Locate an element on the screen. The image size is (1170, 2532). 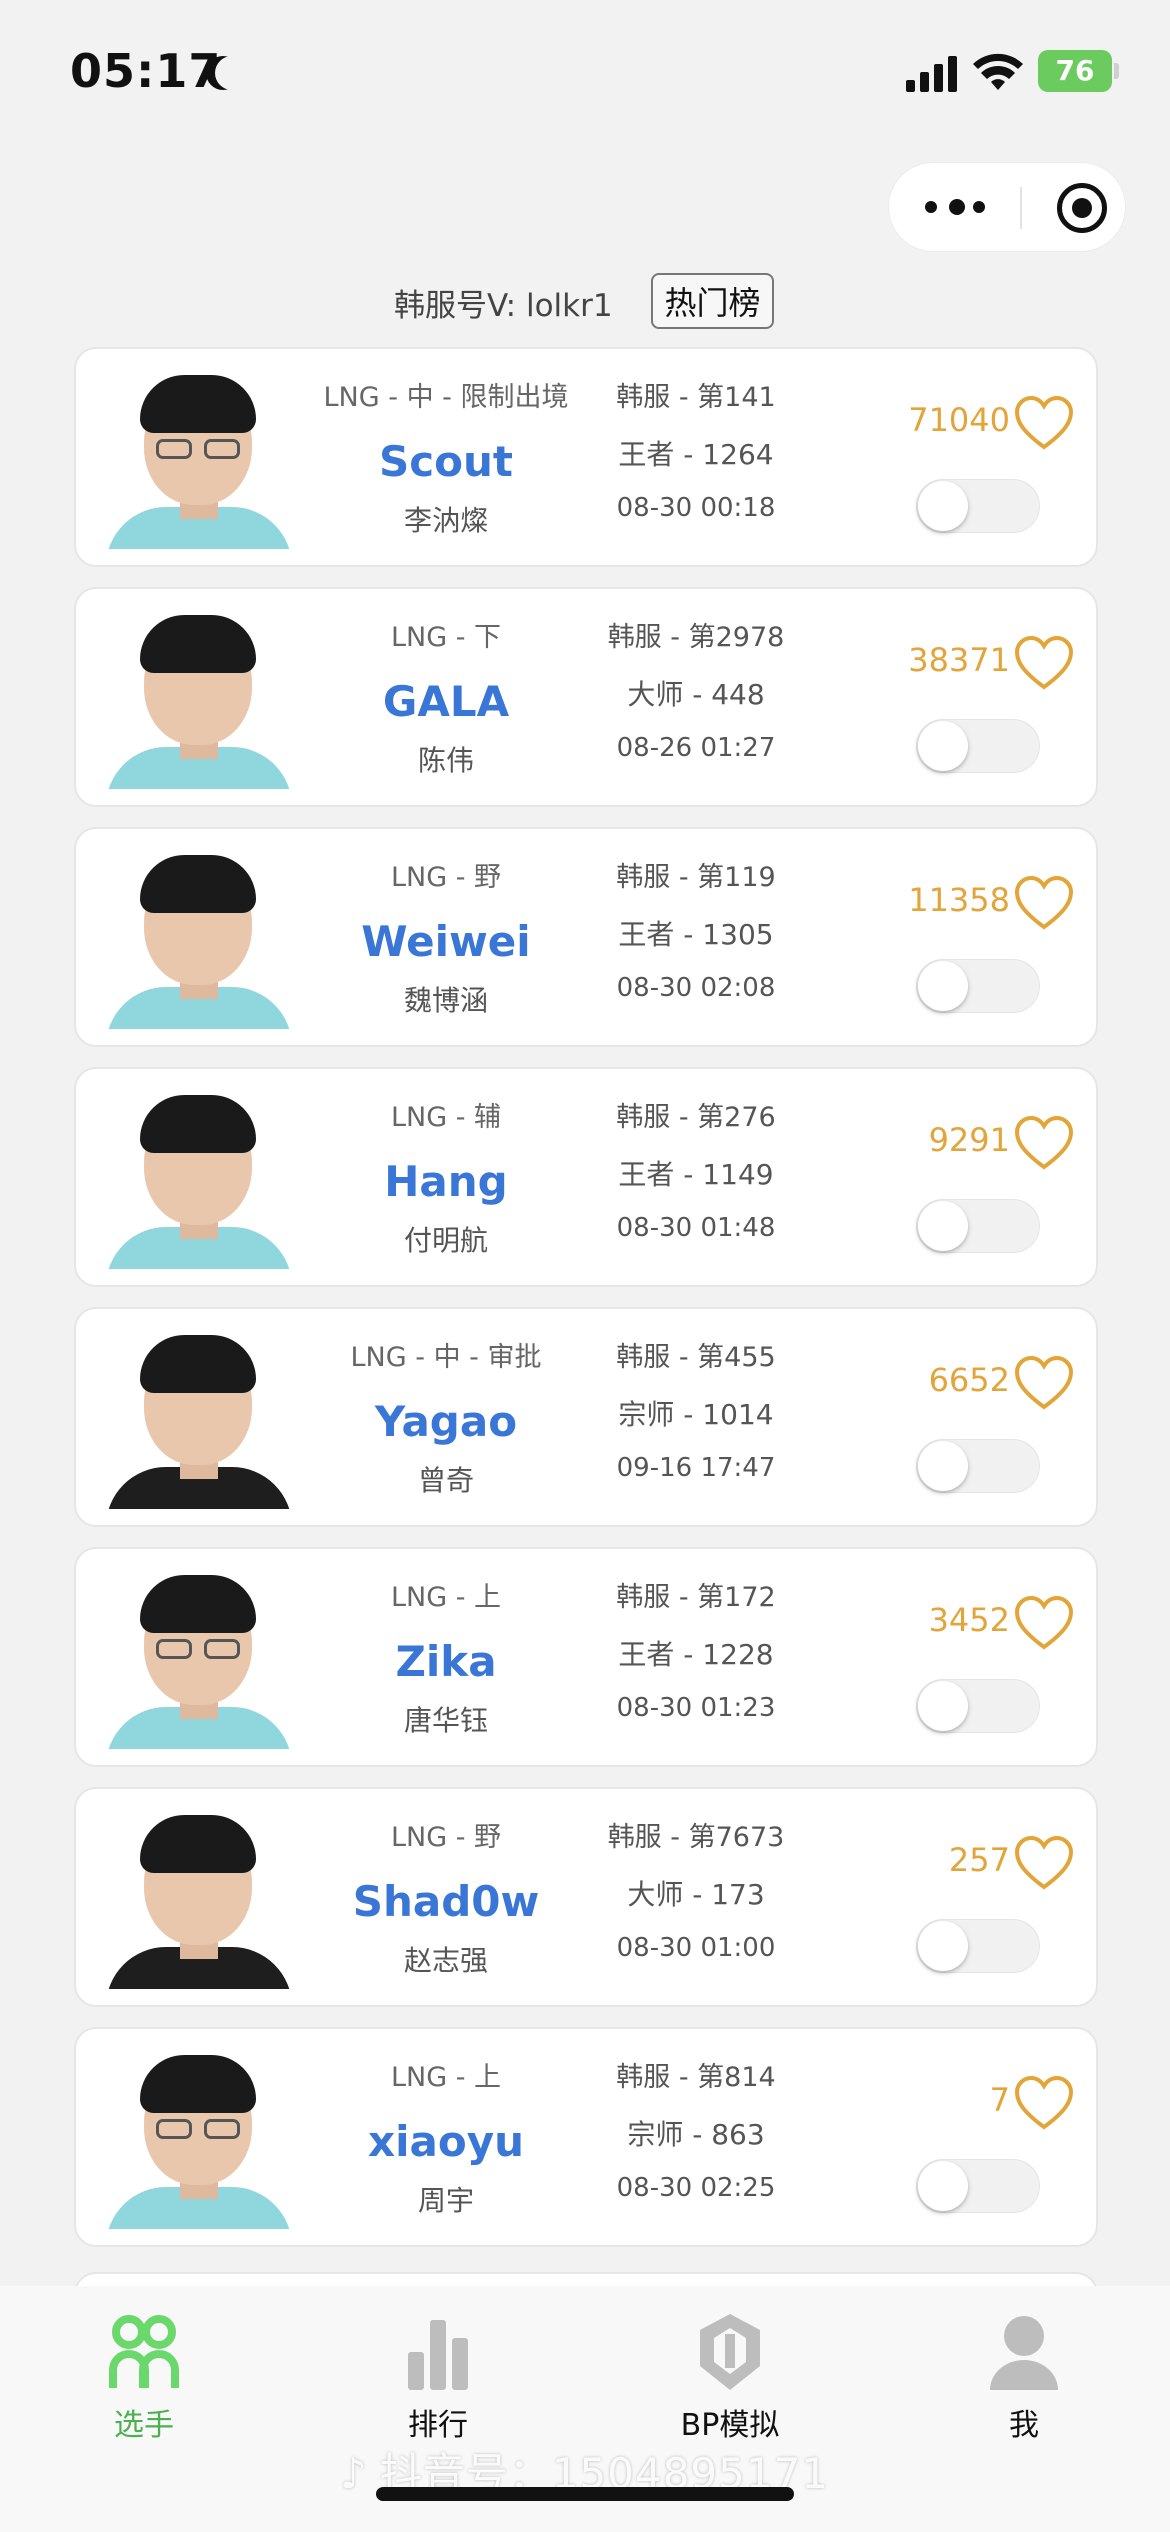
last-updated: 08-30 01:00 is located at coordinates (696, 1948).